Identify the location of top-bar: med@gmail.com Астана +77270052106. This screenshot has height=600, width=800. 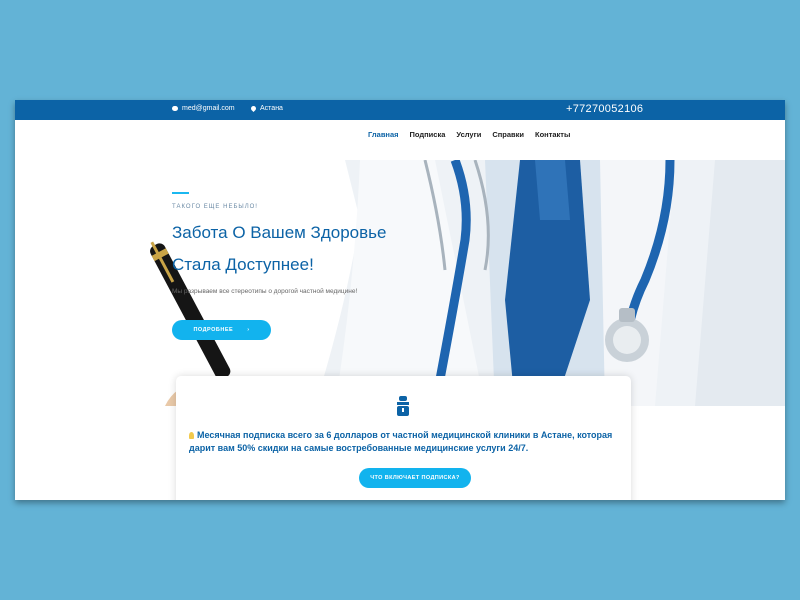
(400, 110).